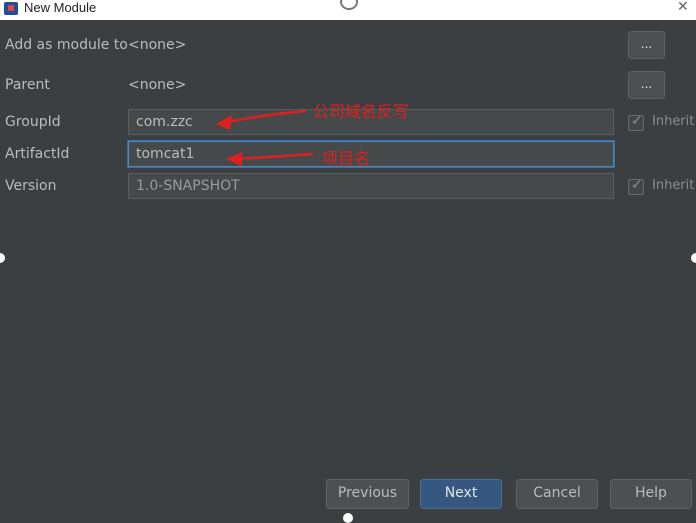 This screenshot has height=523, width=696. Describe the element at coordinates (349, 5) in the screenshot. I see `loading-icon` at that location.